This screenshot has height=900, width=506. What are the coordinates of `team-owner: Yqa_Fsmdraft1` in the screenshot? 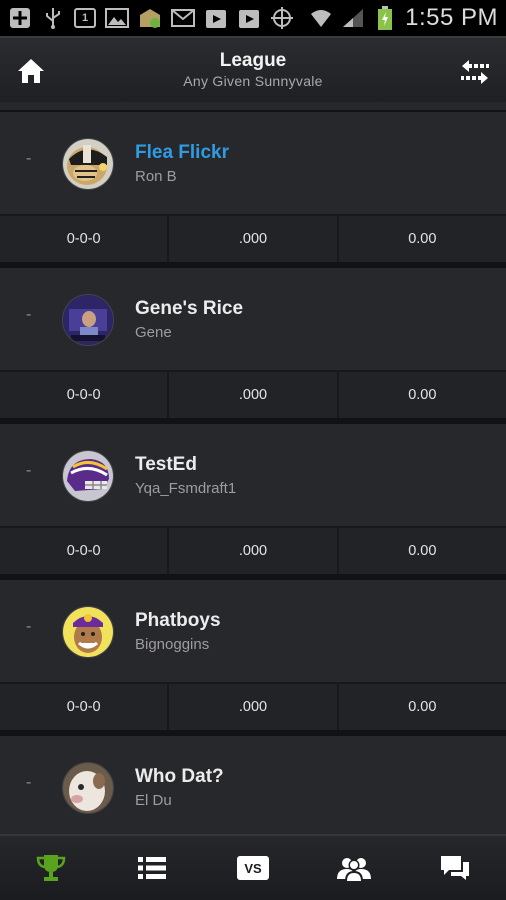 It's located at (186, 488).